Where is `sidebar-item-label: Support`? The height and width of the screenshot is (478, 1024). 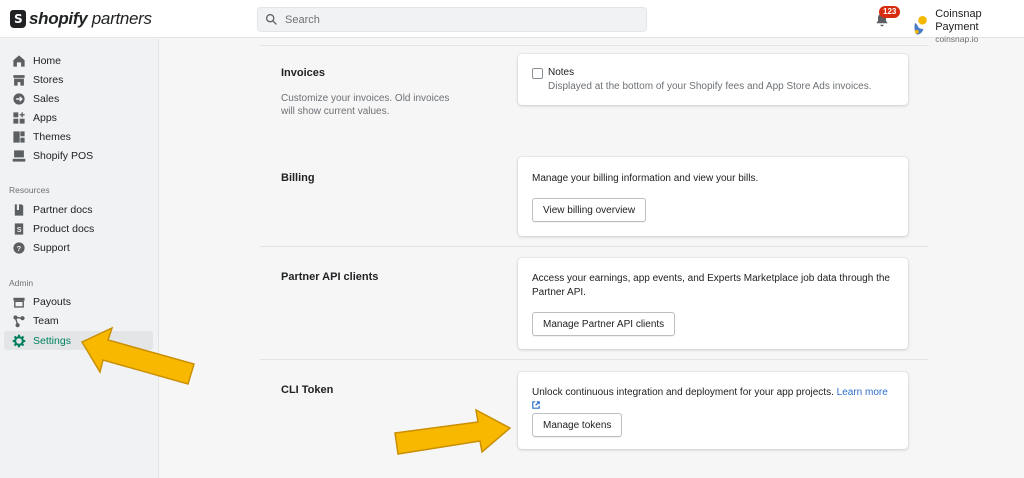 sidebar-item-label: Support is located at coordinates (51, 247).